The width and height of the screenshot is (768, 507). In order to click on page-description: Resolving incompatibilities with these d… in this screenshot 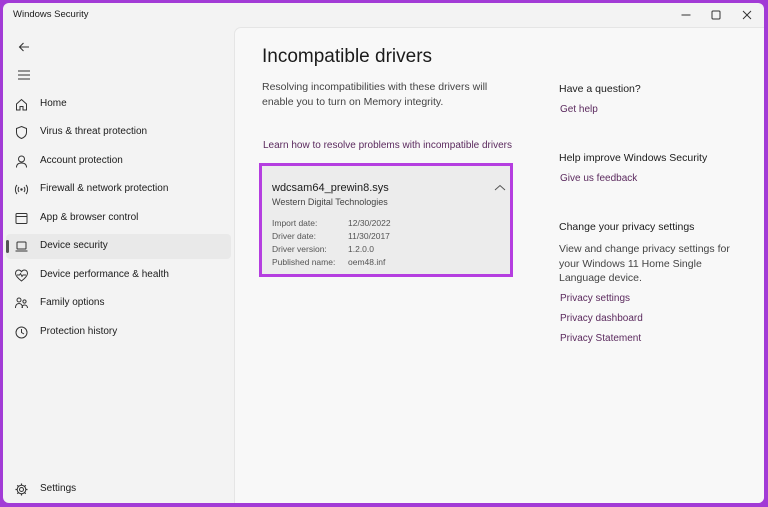, I will do `click(375, 94)`.